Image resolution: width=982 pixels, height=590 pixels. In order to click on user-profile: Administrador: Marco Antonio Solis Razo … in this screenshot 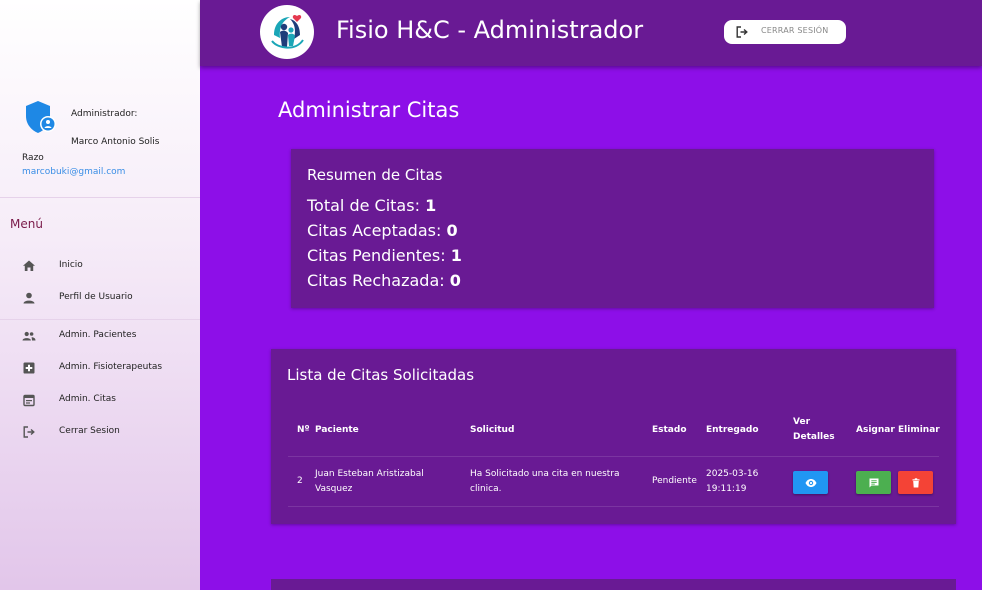, I will do `click(100, 145)`.